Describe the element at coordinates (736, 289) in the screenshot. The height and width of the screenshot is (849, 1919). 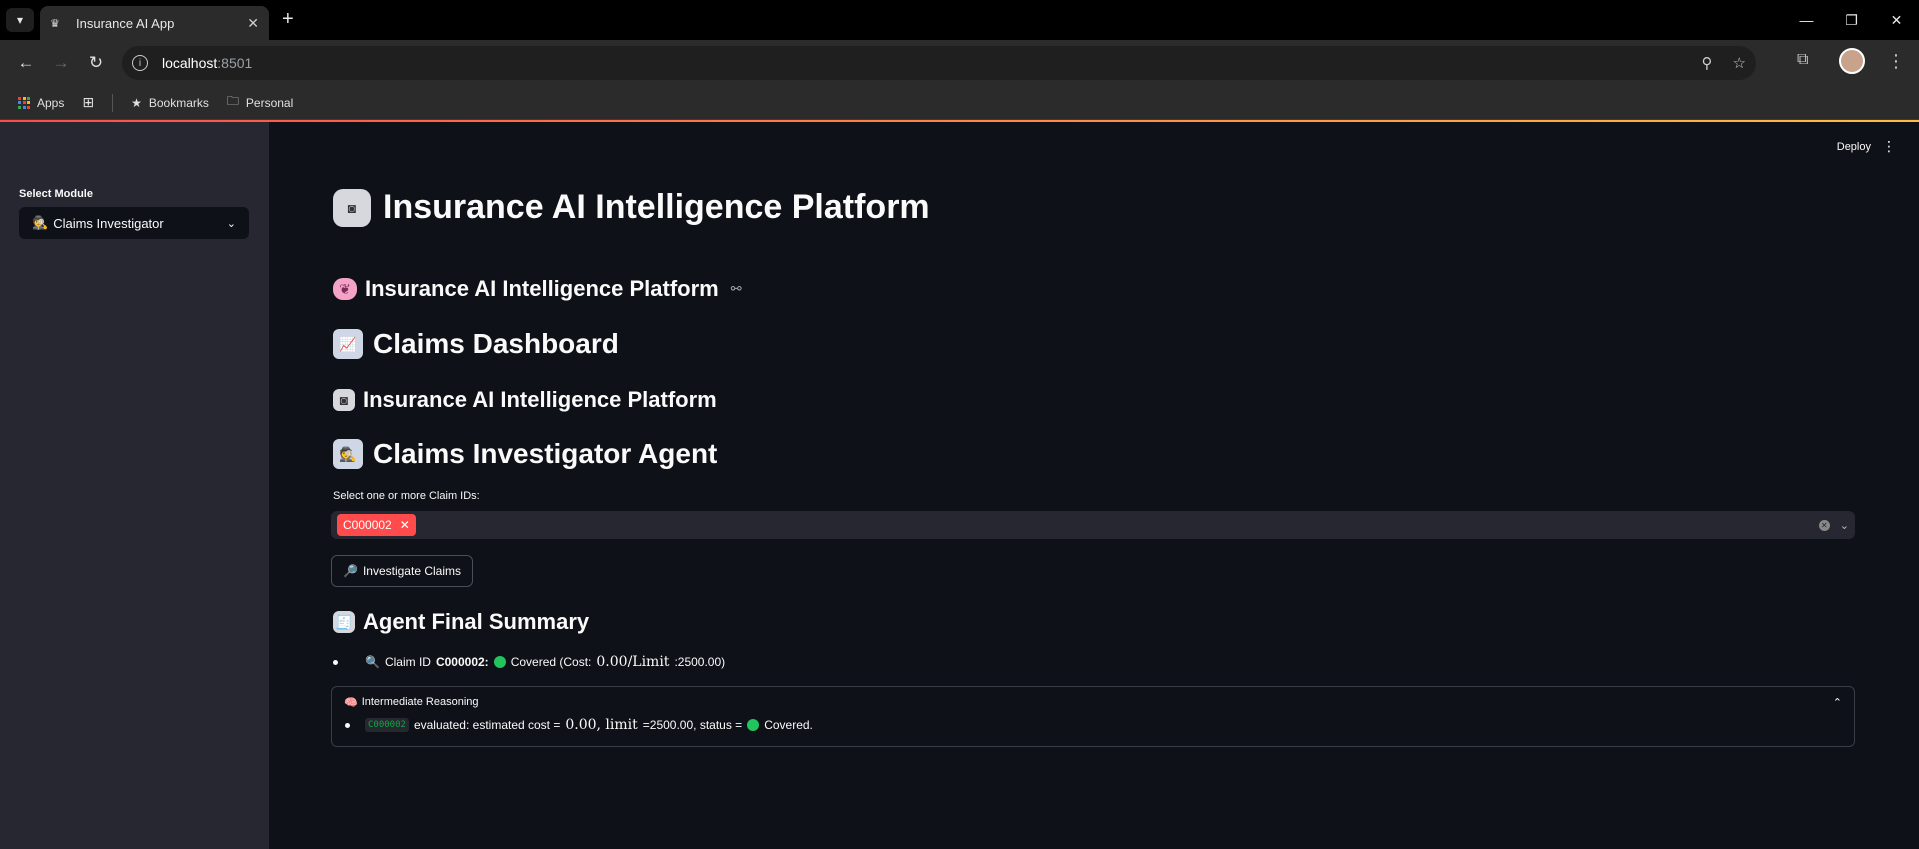
I see `link-icon: ⚯` at that location.